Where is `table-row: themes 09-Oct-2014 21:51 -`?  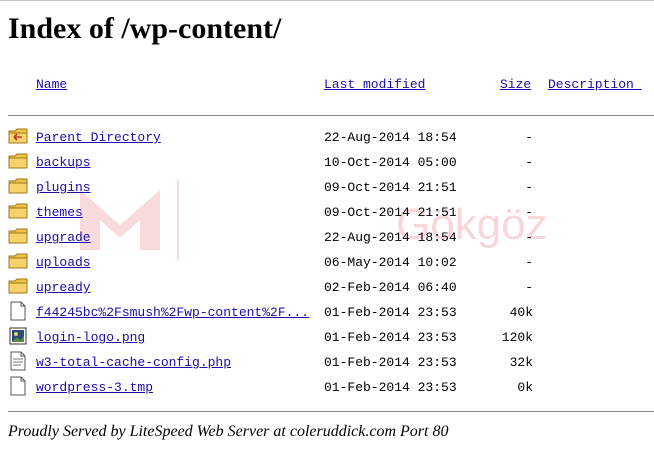
table-row: themes 09-Oct-2014 21:51 - is located at coordinates (327, 213).